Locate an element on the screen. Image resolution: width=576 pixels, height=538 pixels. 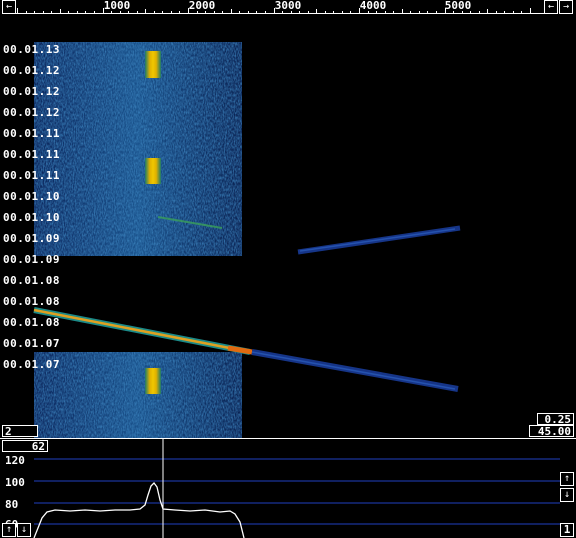
spectrum-down-left-icon: ↓ is located at coordinates (24, 530).